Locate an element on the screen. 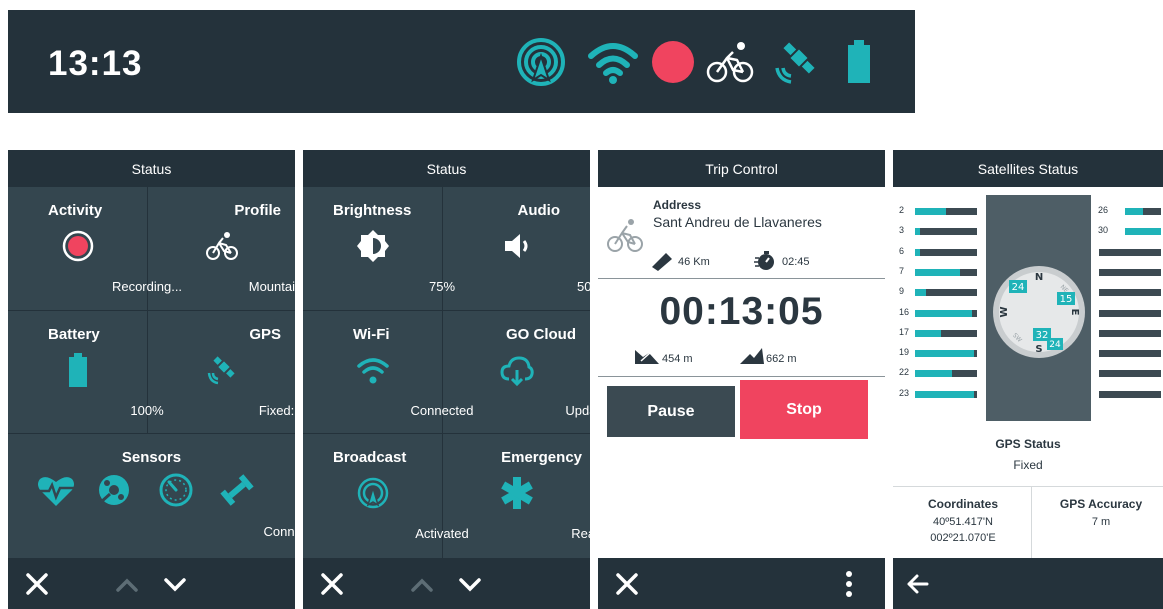 The width and height of the screenshot is (1163, 609). back-button is located at coordinates (918, 583).